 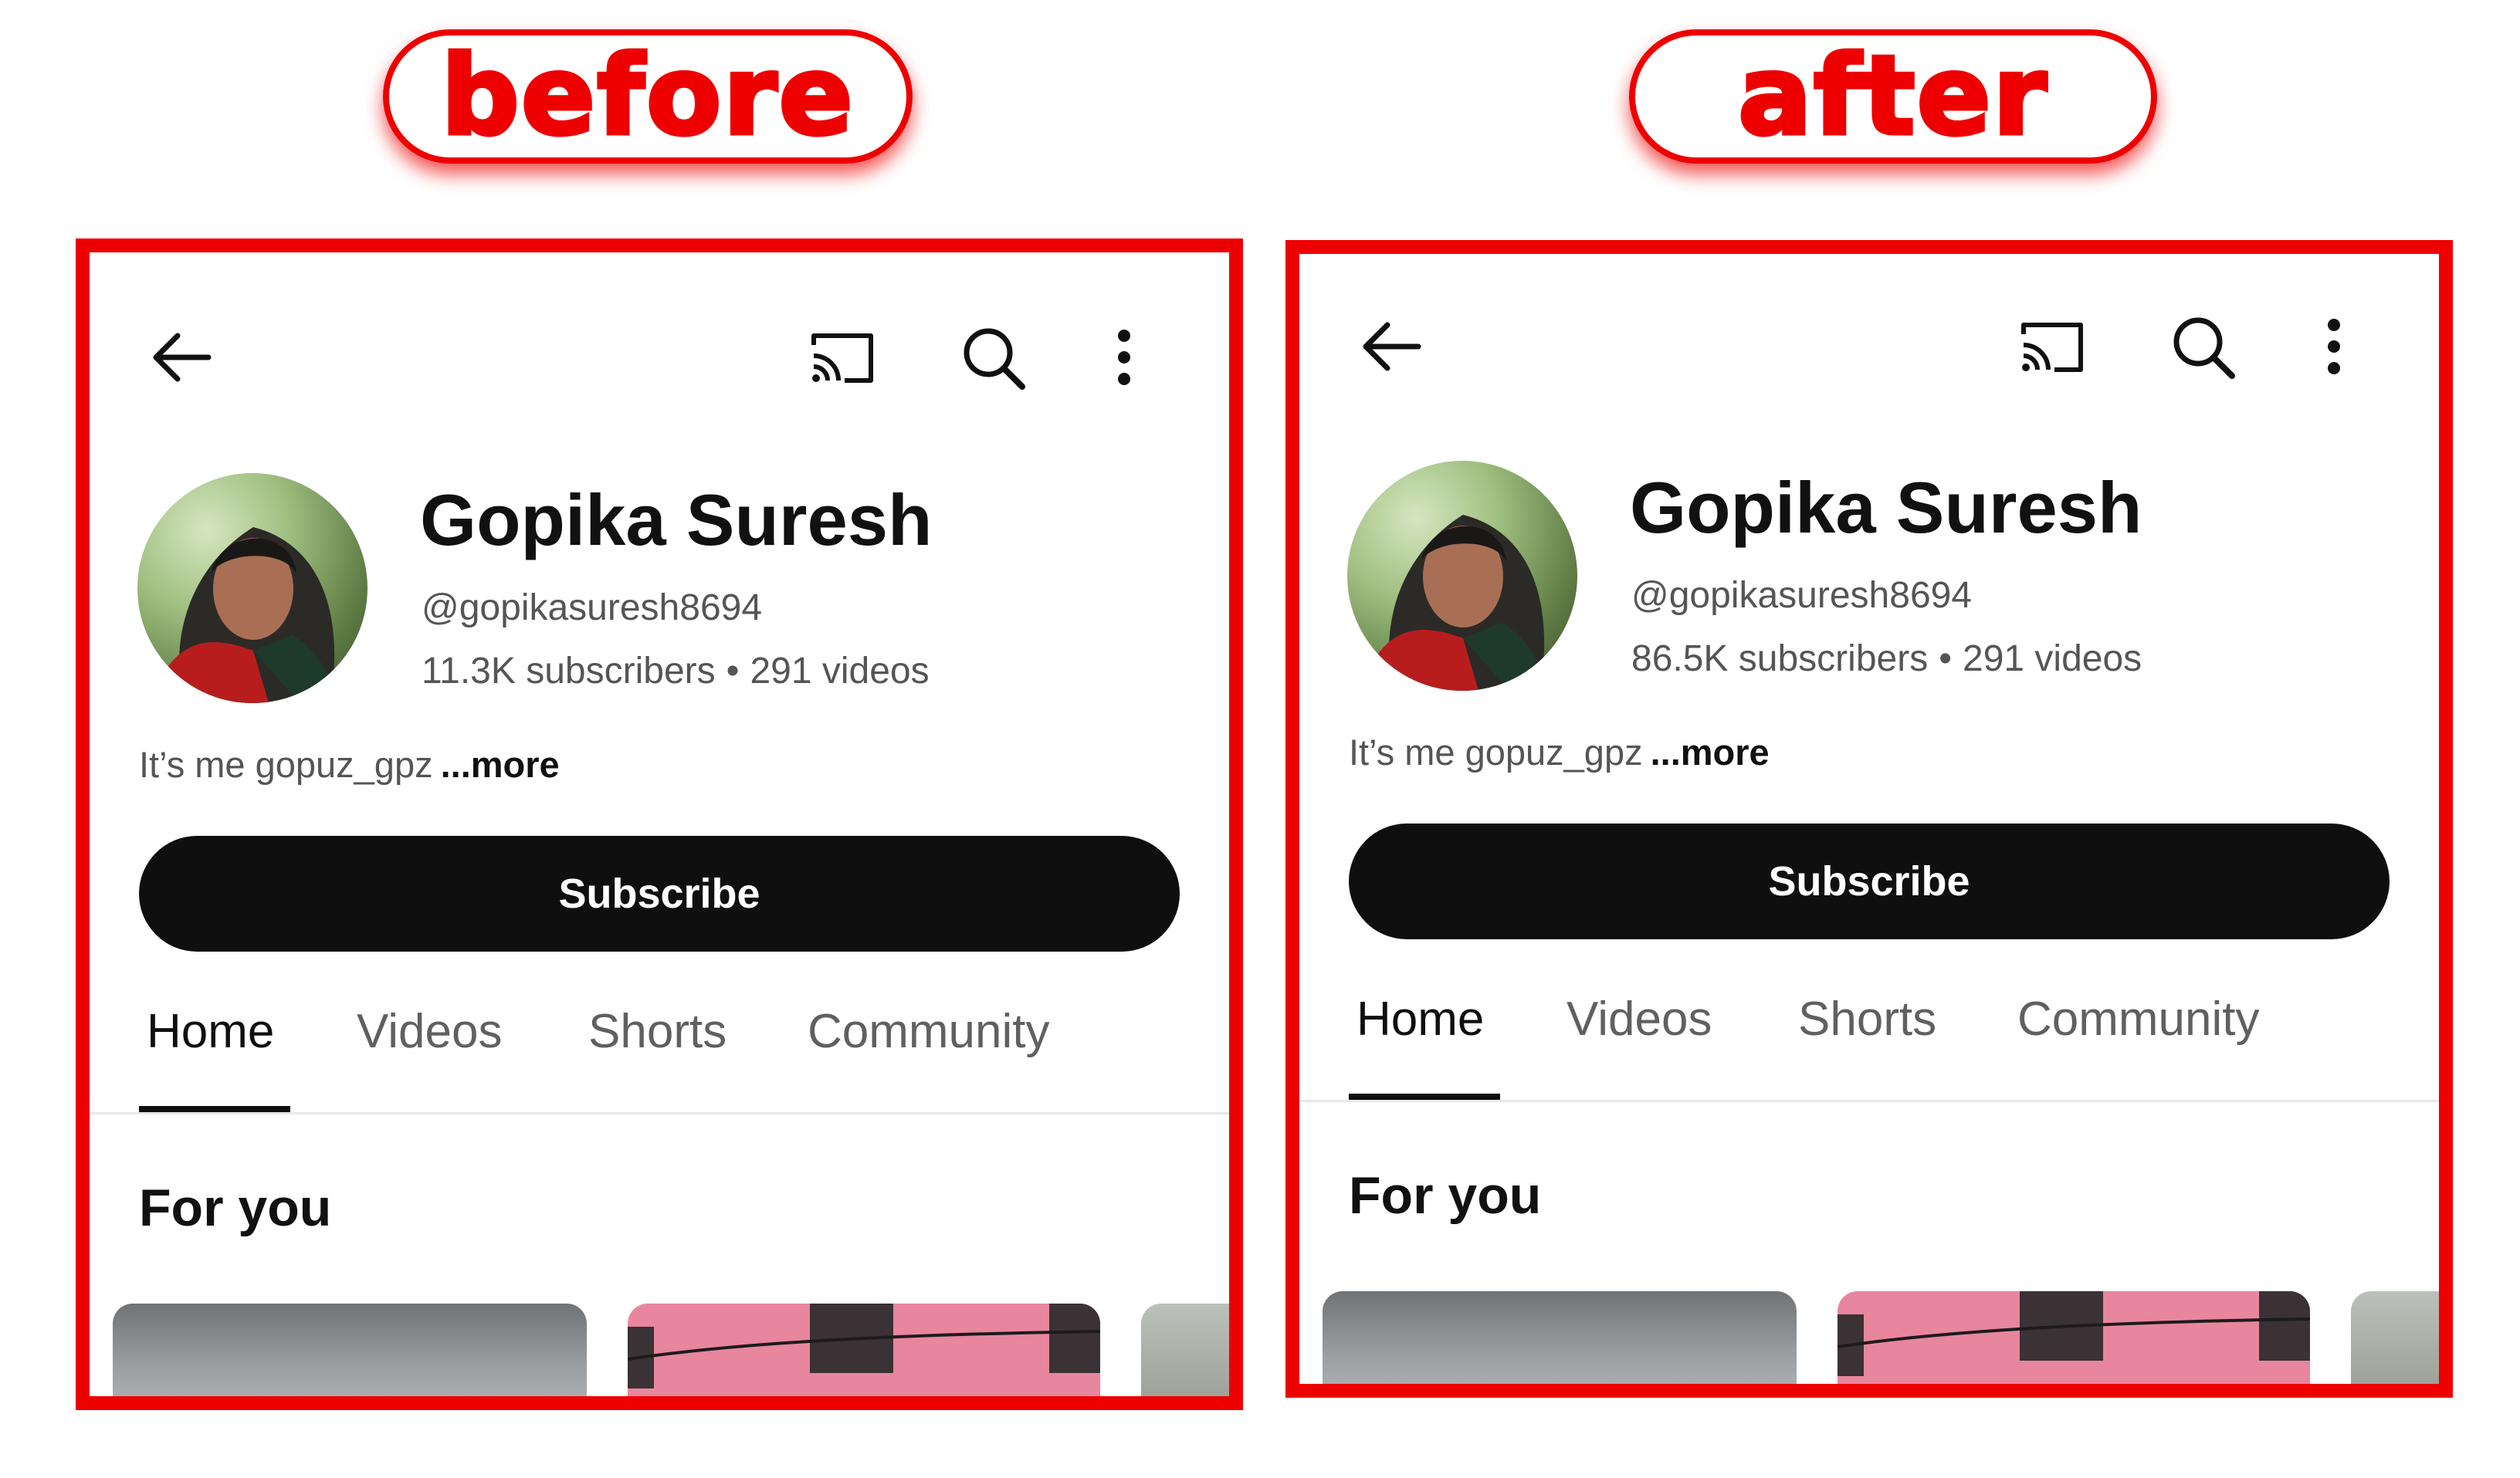 I want to click on after-label-text: after, so click(x=1893, y=96).